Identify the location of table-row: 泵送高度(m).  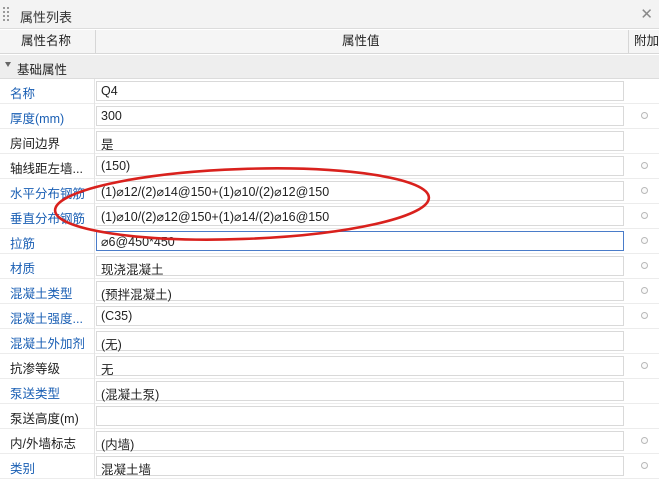
(329, 416).